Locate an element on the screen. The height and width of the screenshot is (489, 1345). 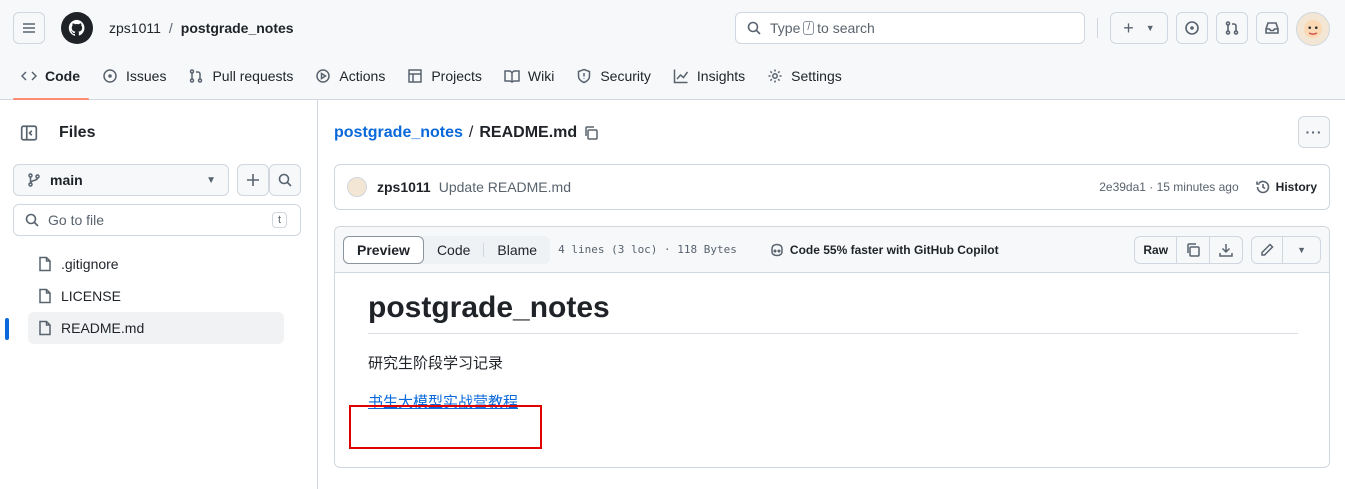
copilot-promo-link: Code 55% faster with GitHub Copilot is located at coordinates (884, 250).